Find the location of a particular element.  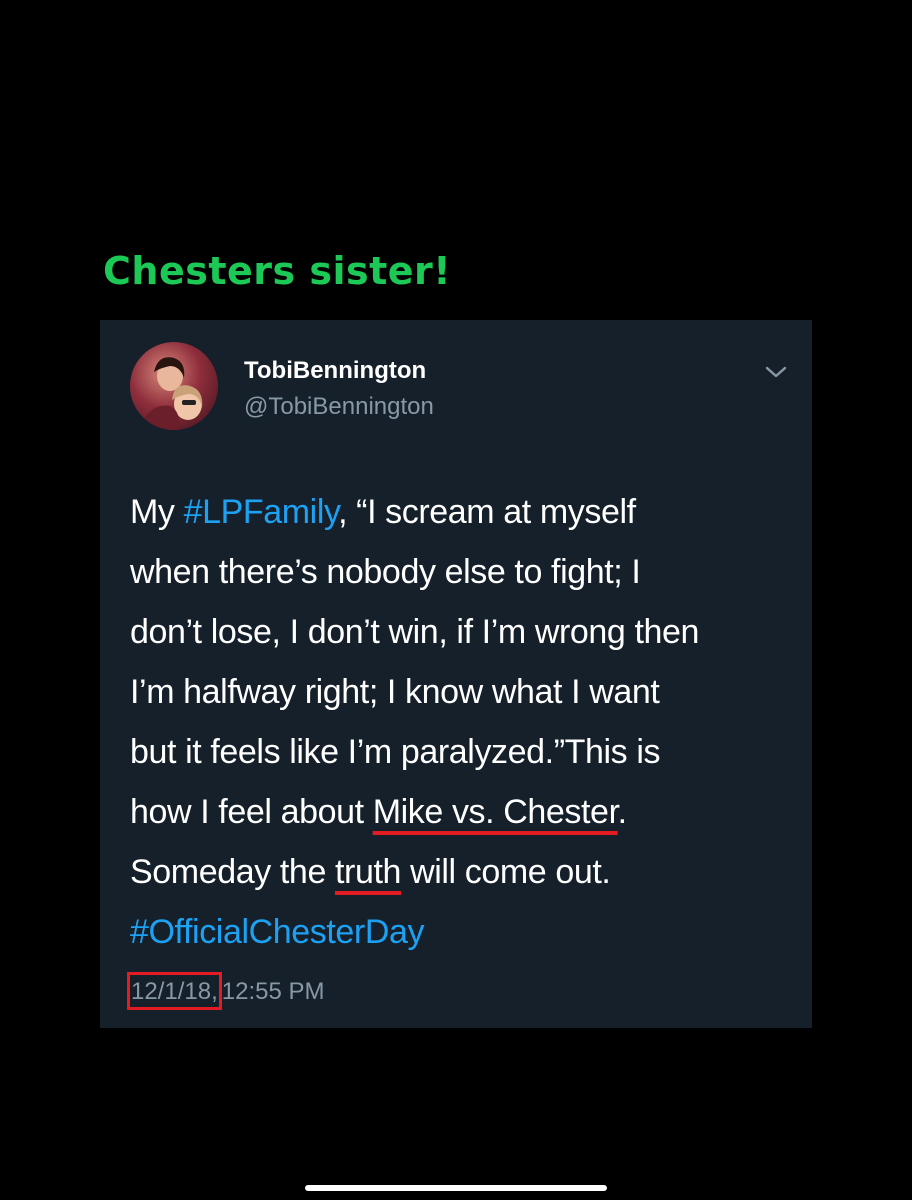

tweet-text-segment: will come out. is located at coordinates (506, 872).